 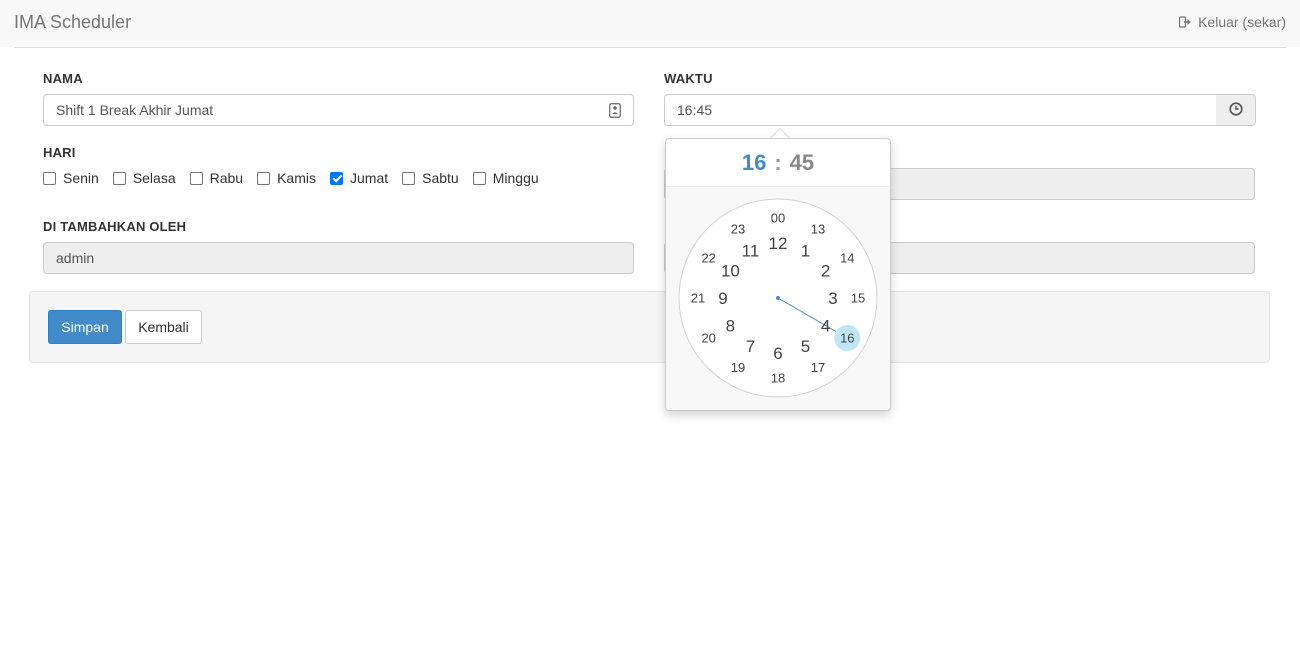 I want to click on clock-hour-11: 11, so click(x=751, y=251).